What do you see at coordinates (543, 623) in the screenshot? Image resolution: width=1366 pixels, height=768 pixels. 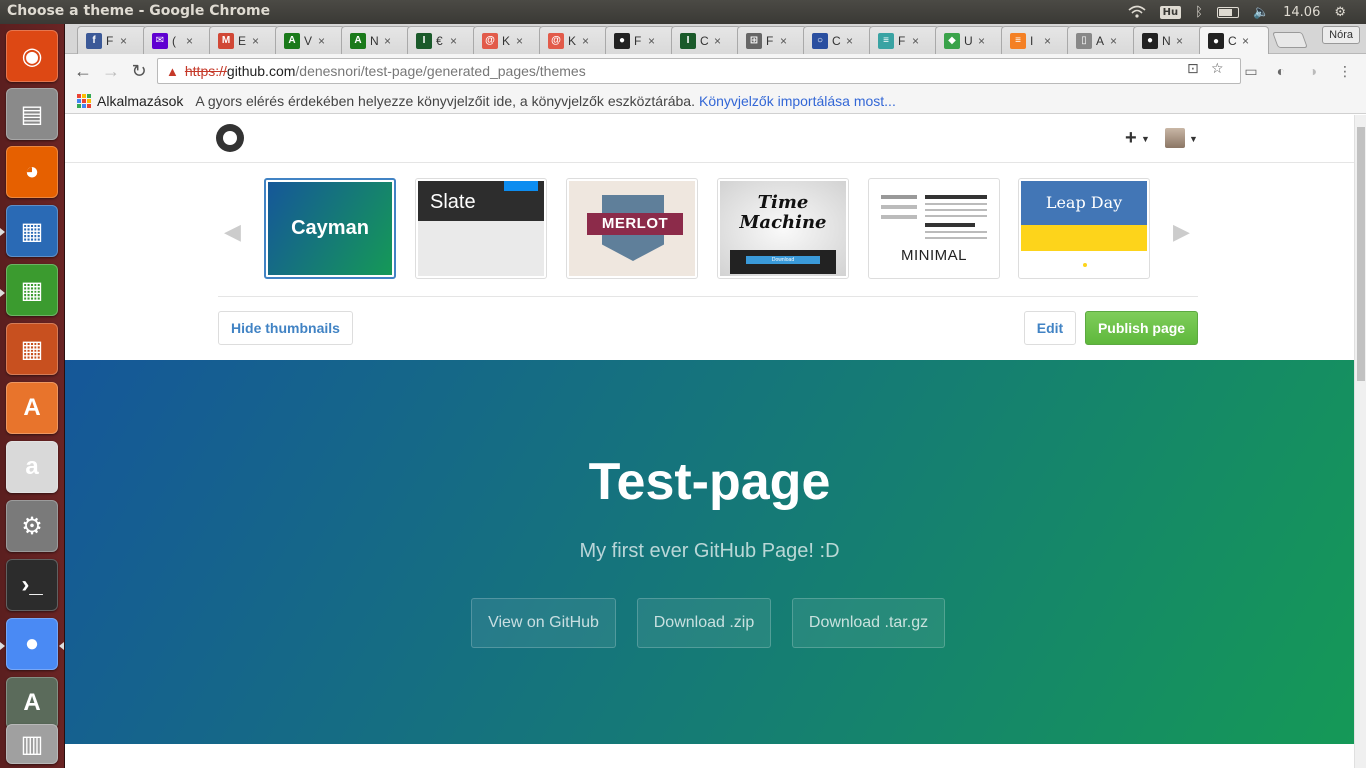 I see `view-on-github-button: View on GitHub` at bounding box center [543, 623].